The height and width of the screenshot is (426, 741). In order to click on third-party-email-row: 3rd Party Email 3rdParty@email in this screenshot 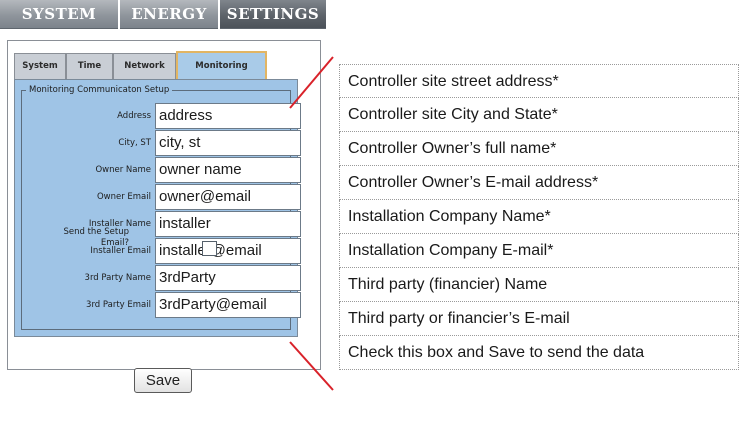, I will do `click(161, 305)`.